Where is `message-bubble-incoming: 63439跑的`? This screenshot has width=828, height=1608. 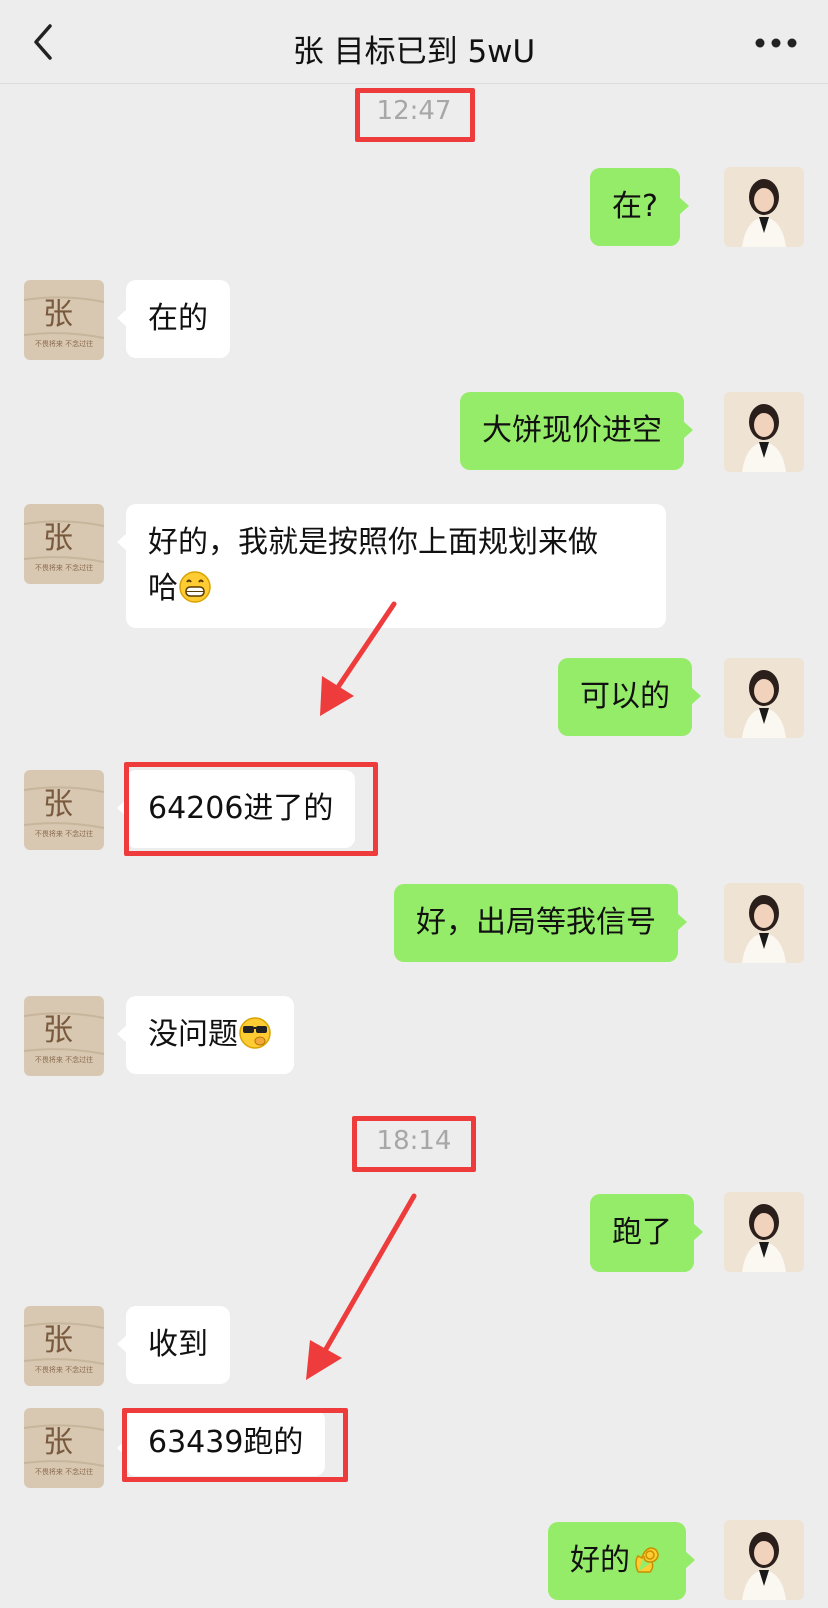 message-bubble-incoming: 63439跑的 is located at coordinates (221, 1443).